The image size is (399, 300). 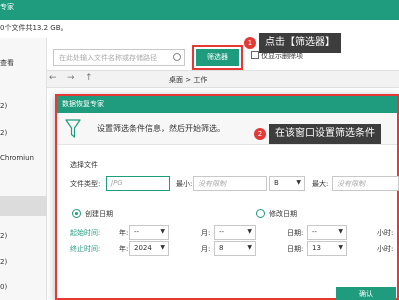 What do you see at coordinates (295, 233) in the screenshot?
I see `start-day-label: 日期:` at bounding box center [295, 233].